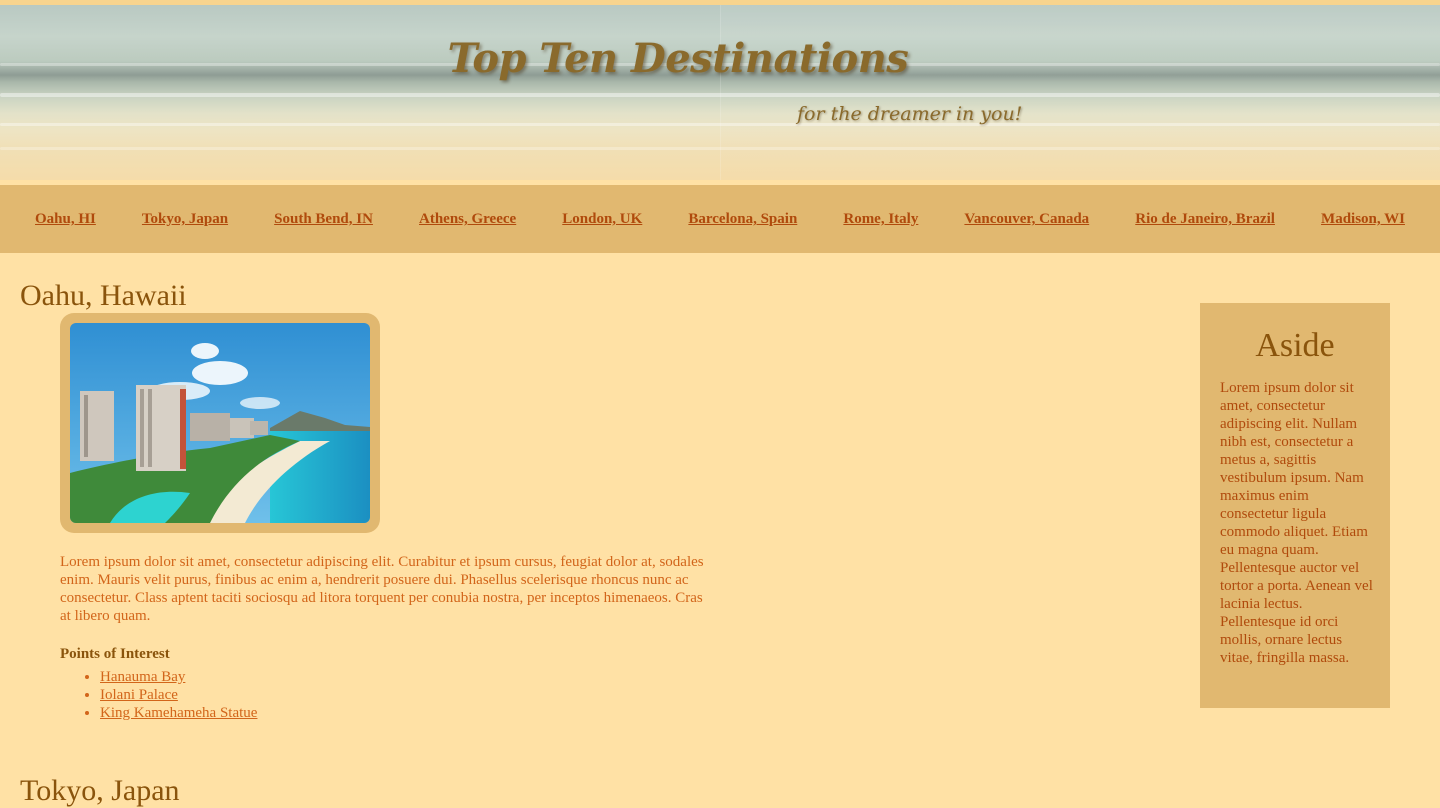  I want to click on nav-item: Oahu, HI, so click(65, 219).